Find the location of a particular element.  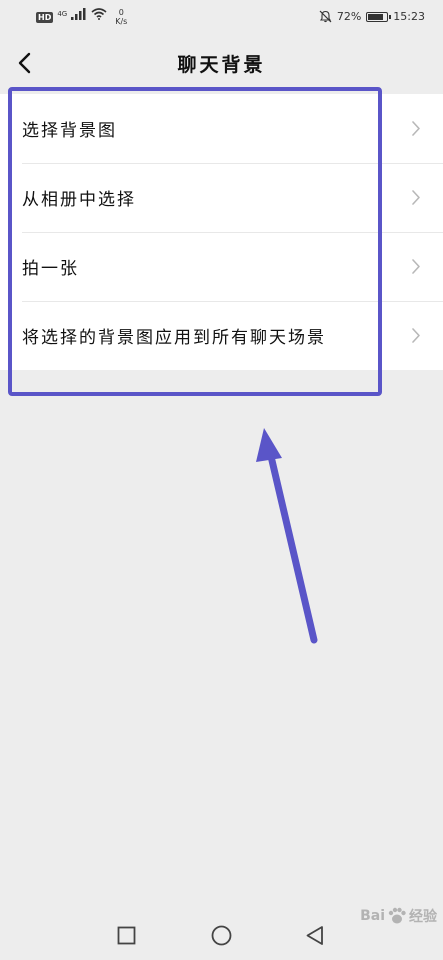

hd-badge: HD is located at coordinates (45, 17).